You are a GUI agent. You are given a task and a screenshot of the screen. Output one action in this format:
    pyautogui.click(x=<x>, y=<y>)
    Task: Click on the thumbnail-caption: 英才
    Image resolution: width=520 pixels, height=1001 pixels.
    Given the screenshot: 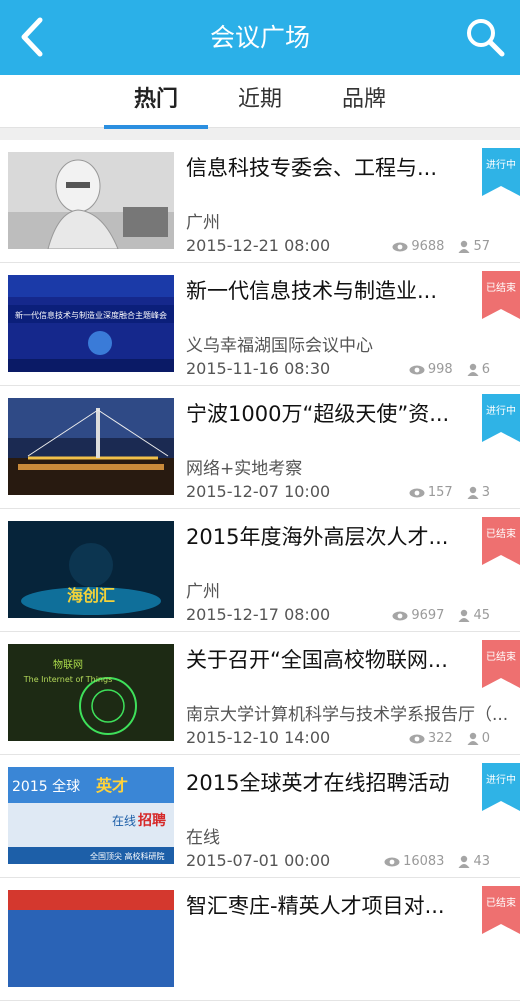 What is the action you would take?
    pyautogui.click(x=111, y=785)
    